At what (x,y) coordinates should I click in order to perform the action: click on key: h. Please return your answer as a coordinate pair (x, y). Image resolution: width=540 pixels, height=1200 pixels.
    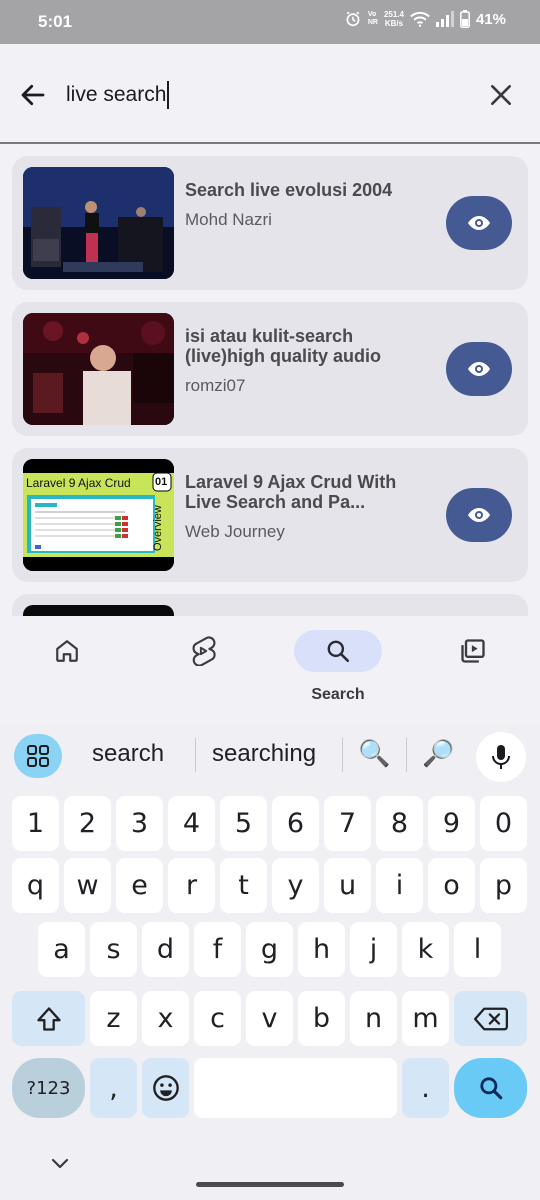
    Looking at the image, I should click on (321, 949).